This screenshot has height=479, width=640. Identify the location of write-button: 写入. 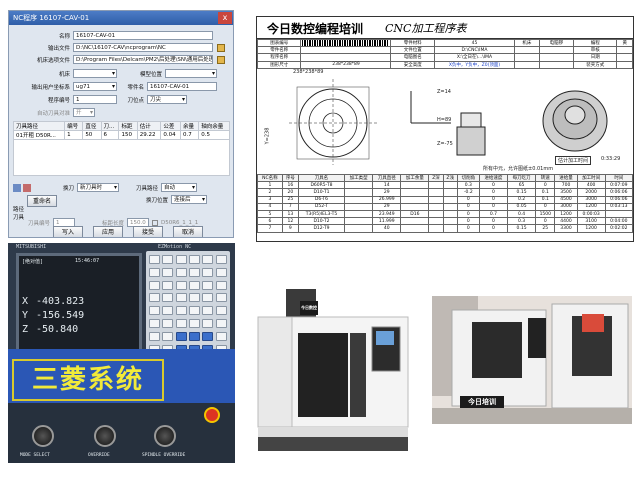
(68, 231).